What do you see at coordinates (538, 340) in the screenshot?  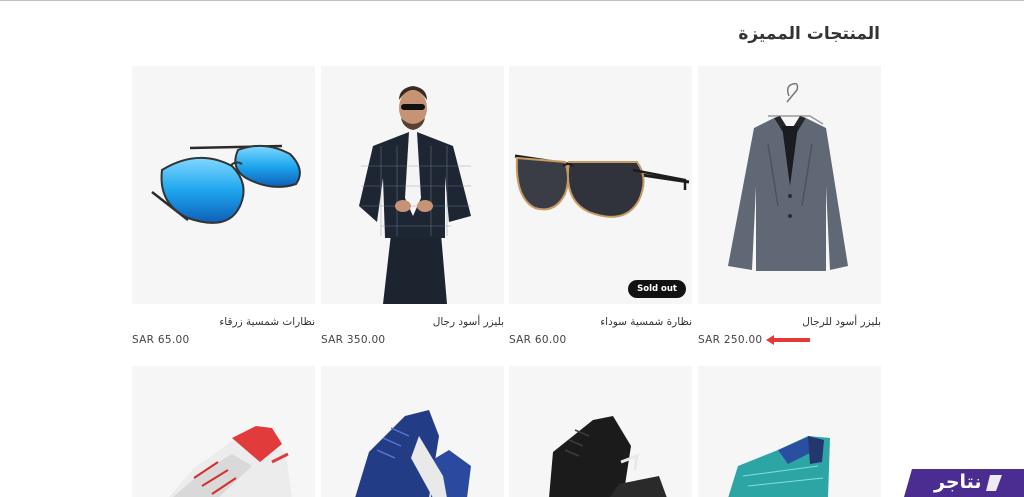 I see `product-price: SAR 60.00` at bounding box center [538, 340].